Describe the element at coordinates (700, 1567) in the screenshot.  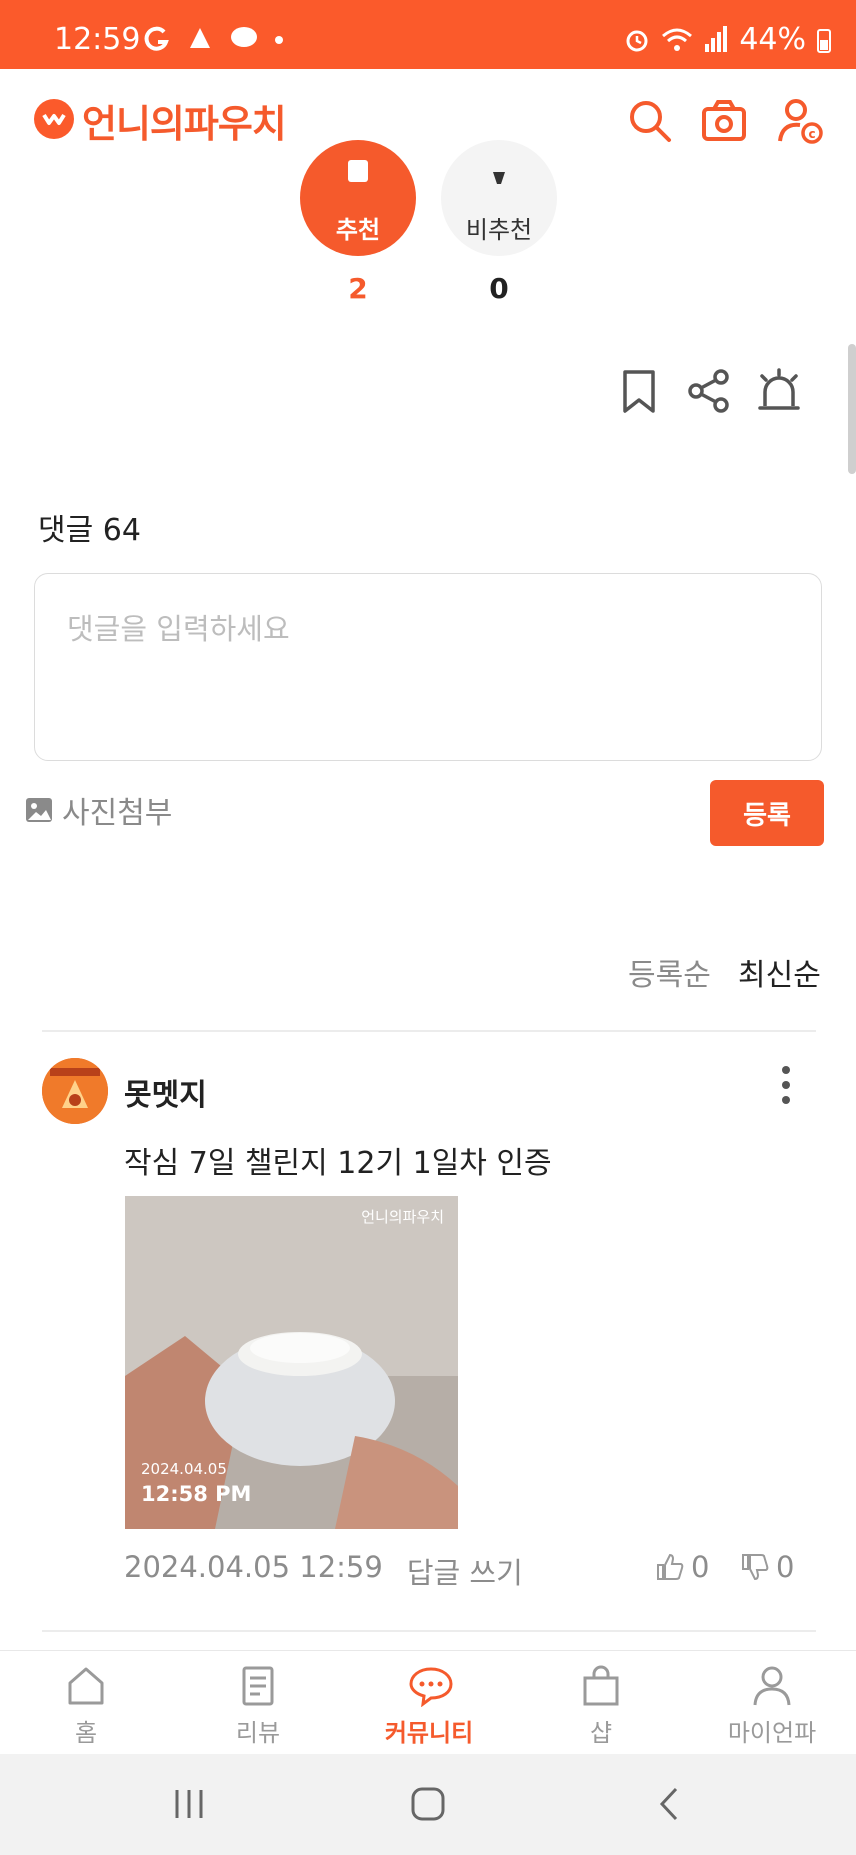
I see `like-count: 0` at that location.